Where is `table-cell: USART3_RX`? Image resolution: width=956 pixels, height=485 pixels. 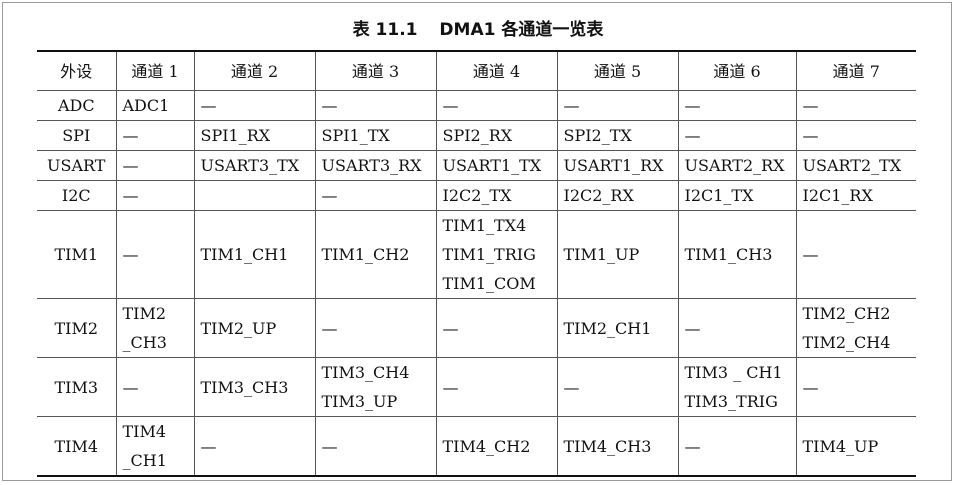
table-cell: USART3_RX is located at coordinates (375, 165).